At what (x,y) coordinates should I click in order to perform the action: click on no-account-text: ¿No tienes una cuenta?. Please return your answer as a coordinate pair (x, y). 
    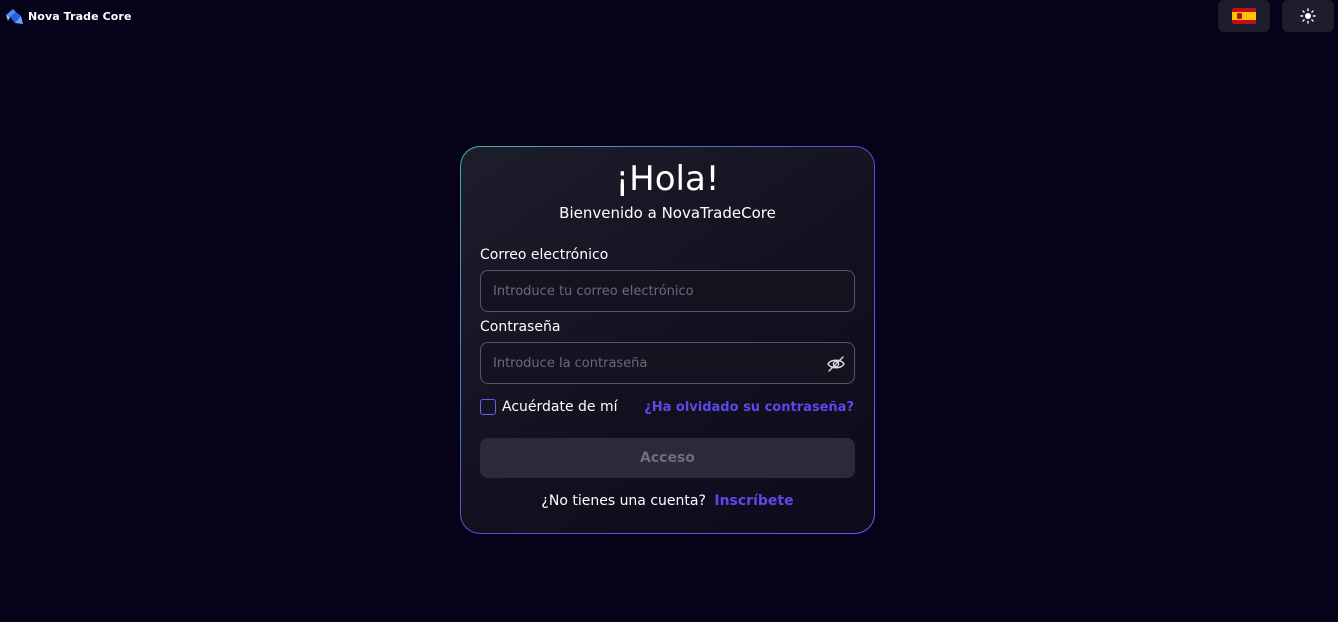
    Looking at the image, I should click on (623, 501).